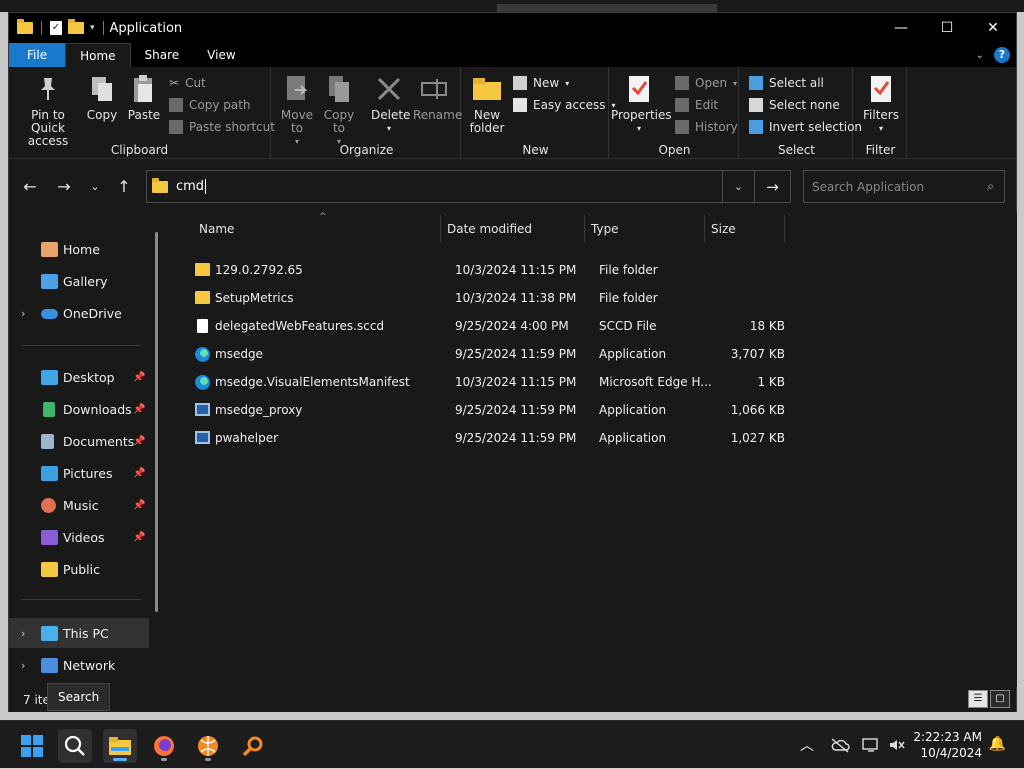  What do you see at coordinates (541, 83) in the screenshot?
I see `new-item-button: New ▾` at bounding box center [541, 83].